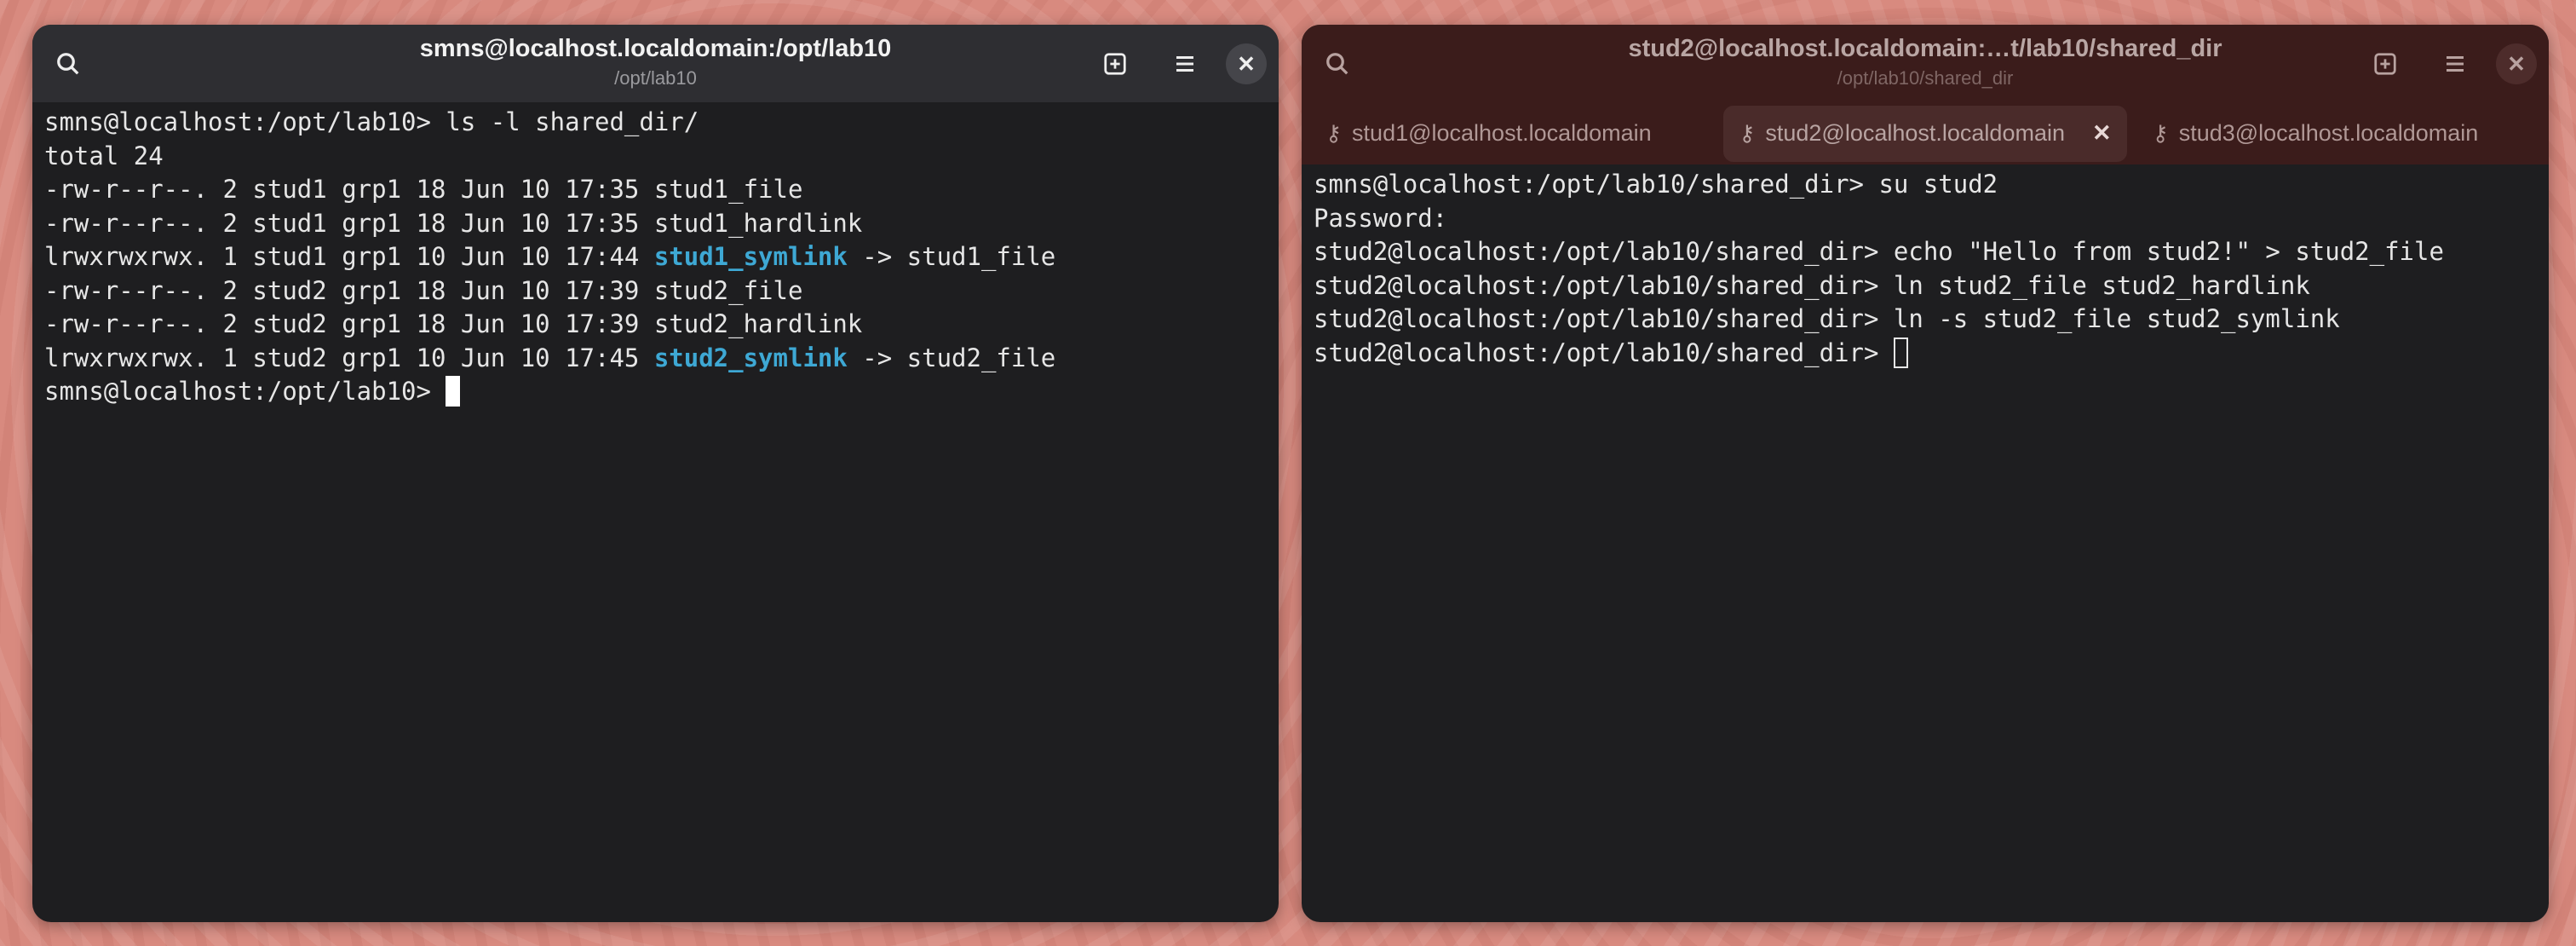 This screenshot has height=946, width=2576. What do you see at coordinates (656, 48) in the screenshot?
I see `window-title: smns@localhost.localdomain:/opt/lab10` at bounding box center [656, 48].